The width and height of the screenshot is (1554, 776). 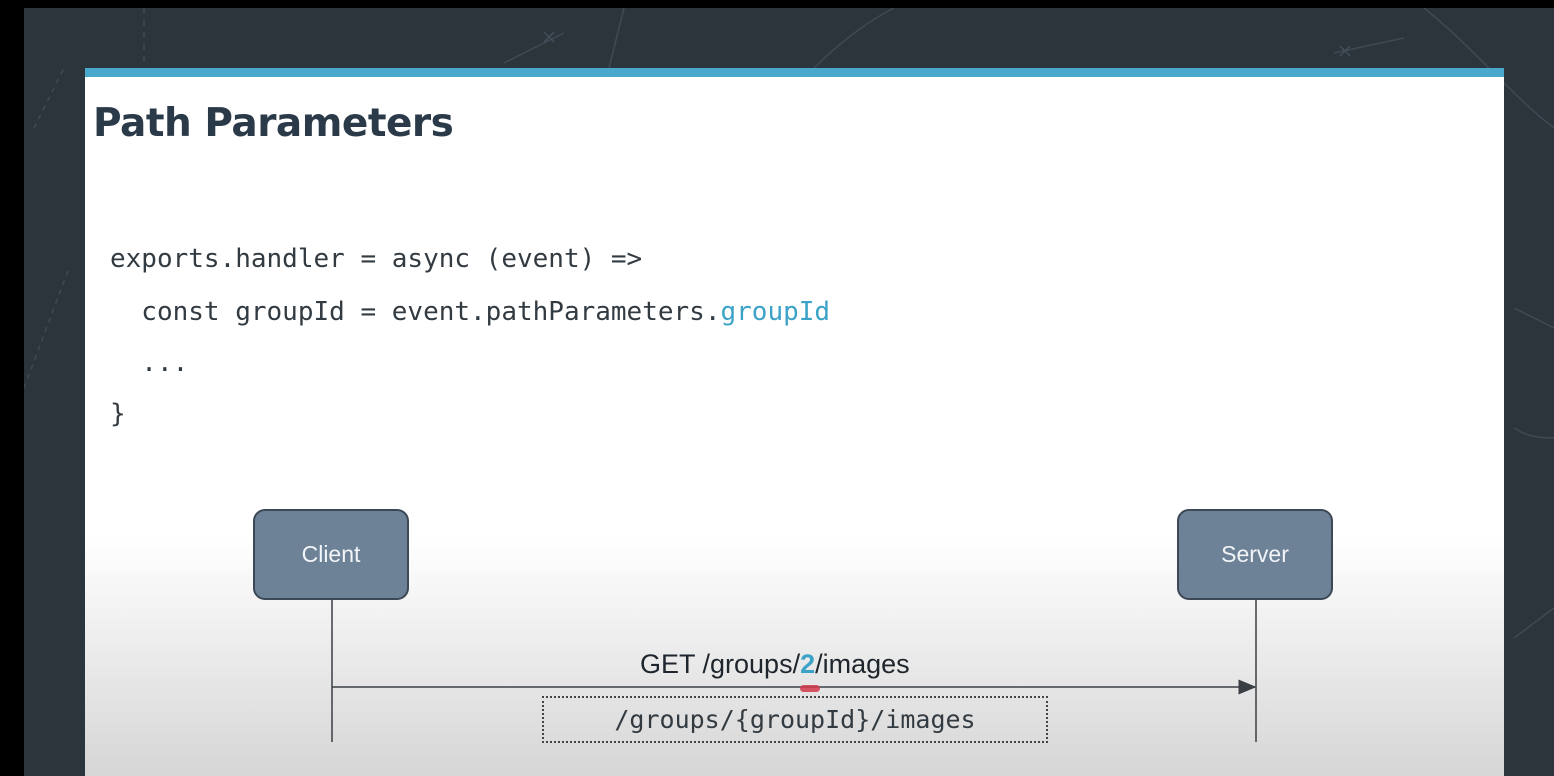 I want to click on client-node: Client, so click(x=331, y=554).